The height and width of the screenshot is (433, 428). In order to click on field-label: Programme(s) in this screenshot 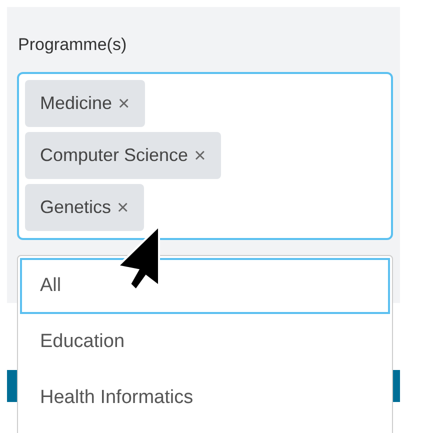, I will do `click(72, 45)`.